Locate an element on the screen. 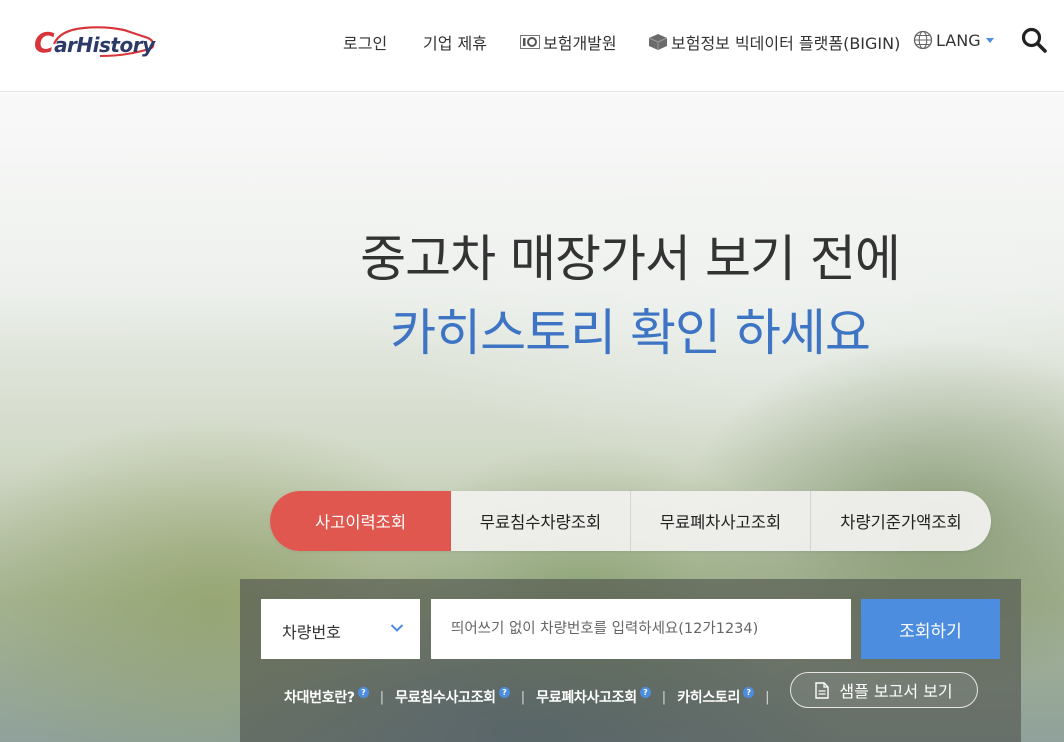 The image size is (1064, 742). search-tabs: 사고이력조회 무료침수차량조회 무료폐차사고조회 차량기준가액조회 is located at coordinates (630, 521).